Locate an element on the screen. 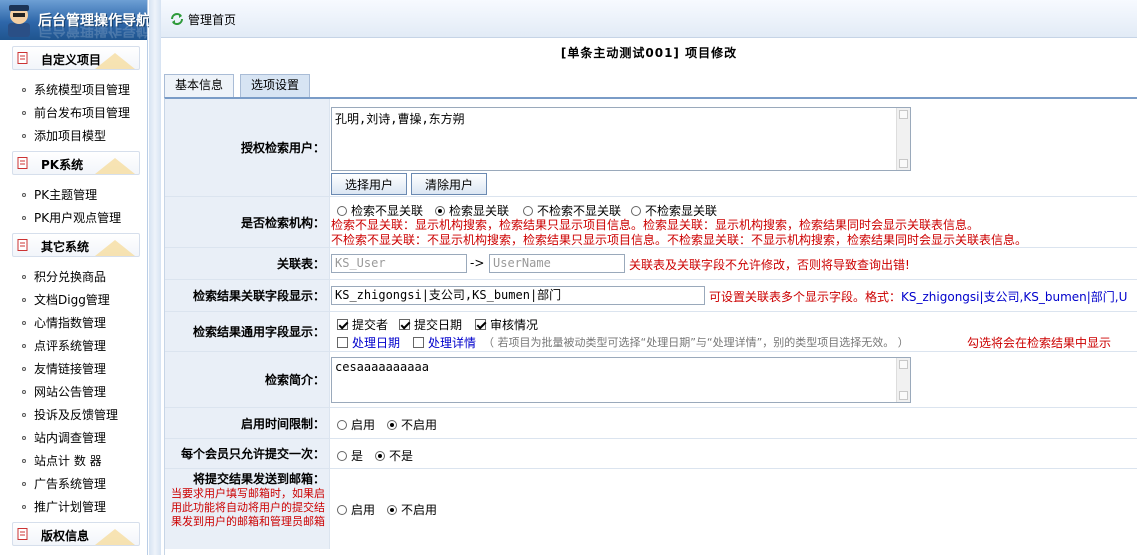 This screenshot has height=555, width=1137. sidebar-section-custom-projects: 自定义项目 is located at coordinates (76, 58).